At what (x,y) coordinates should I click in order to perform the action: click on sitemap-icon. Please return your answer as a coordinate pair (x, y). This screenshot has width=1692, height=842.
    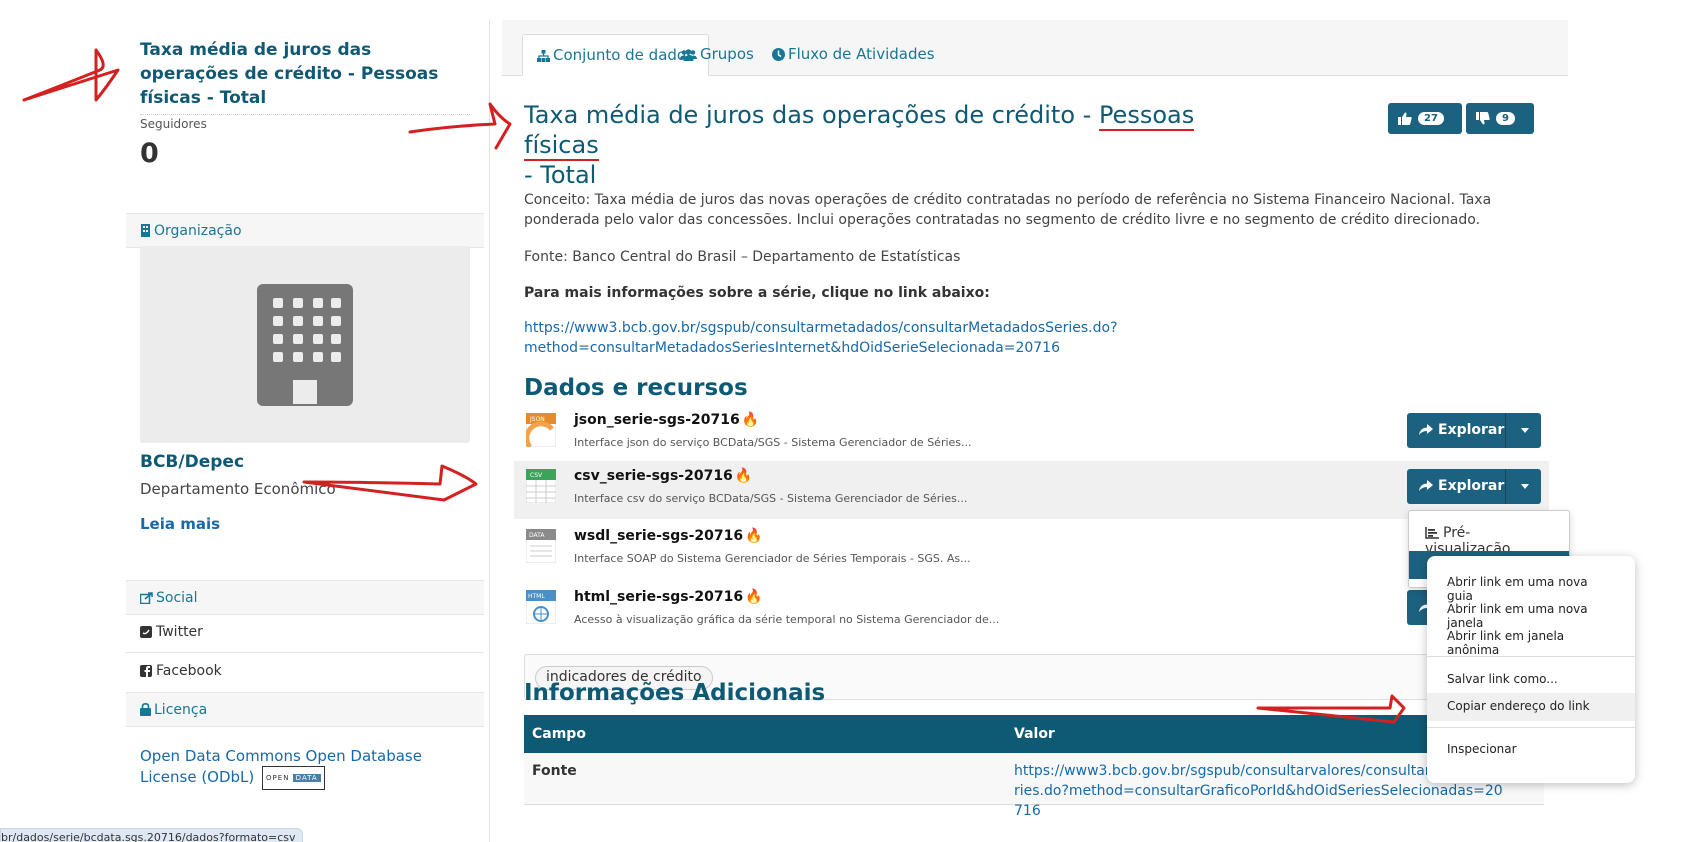
    Looking at the image, I should click on (543, 56).